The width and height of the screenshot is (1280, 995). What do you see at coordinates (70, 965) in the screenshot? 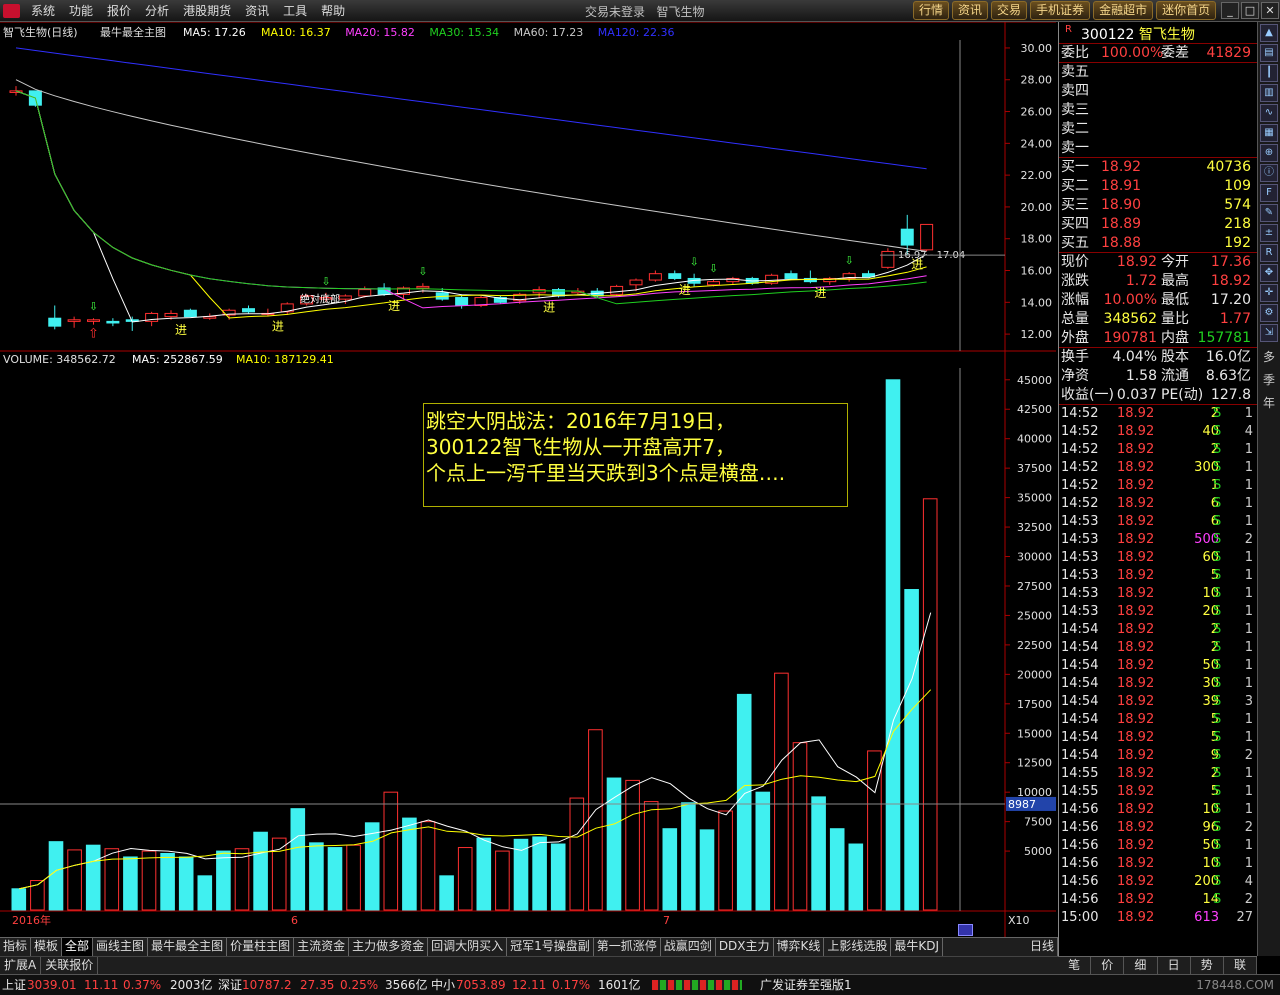
I see `tab-related-quote: 关联报价` at bounding box center [70, 965].